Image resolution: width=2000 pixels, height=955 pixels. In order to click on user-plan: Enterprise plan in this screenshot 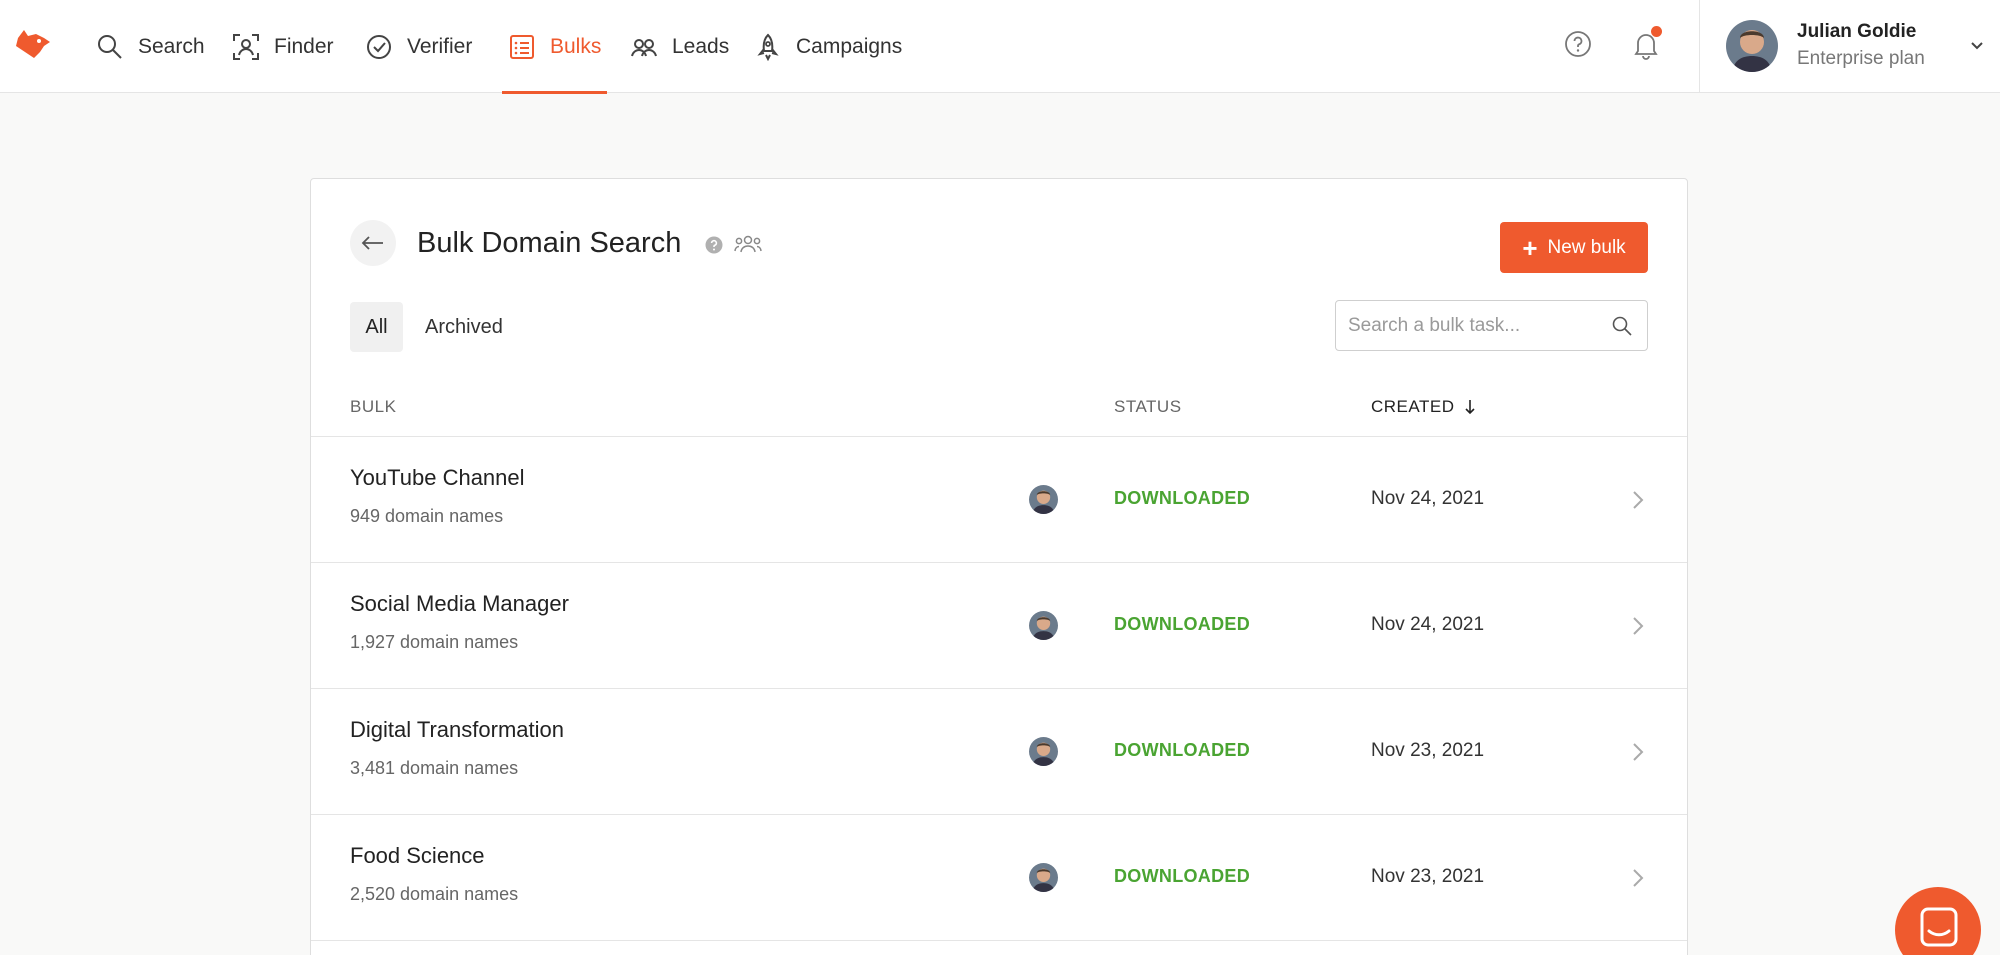, I will do `click(1861, 58)`.